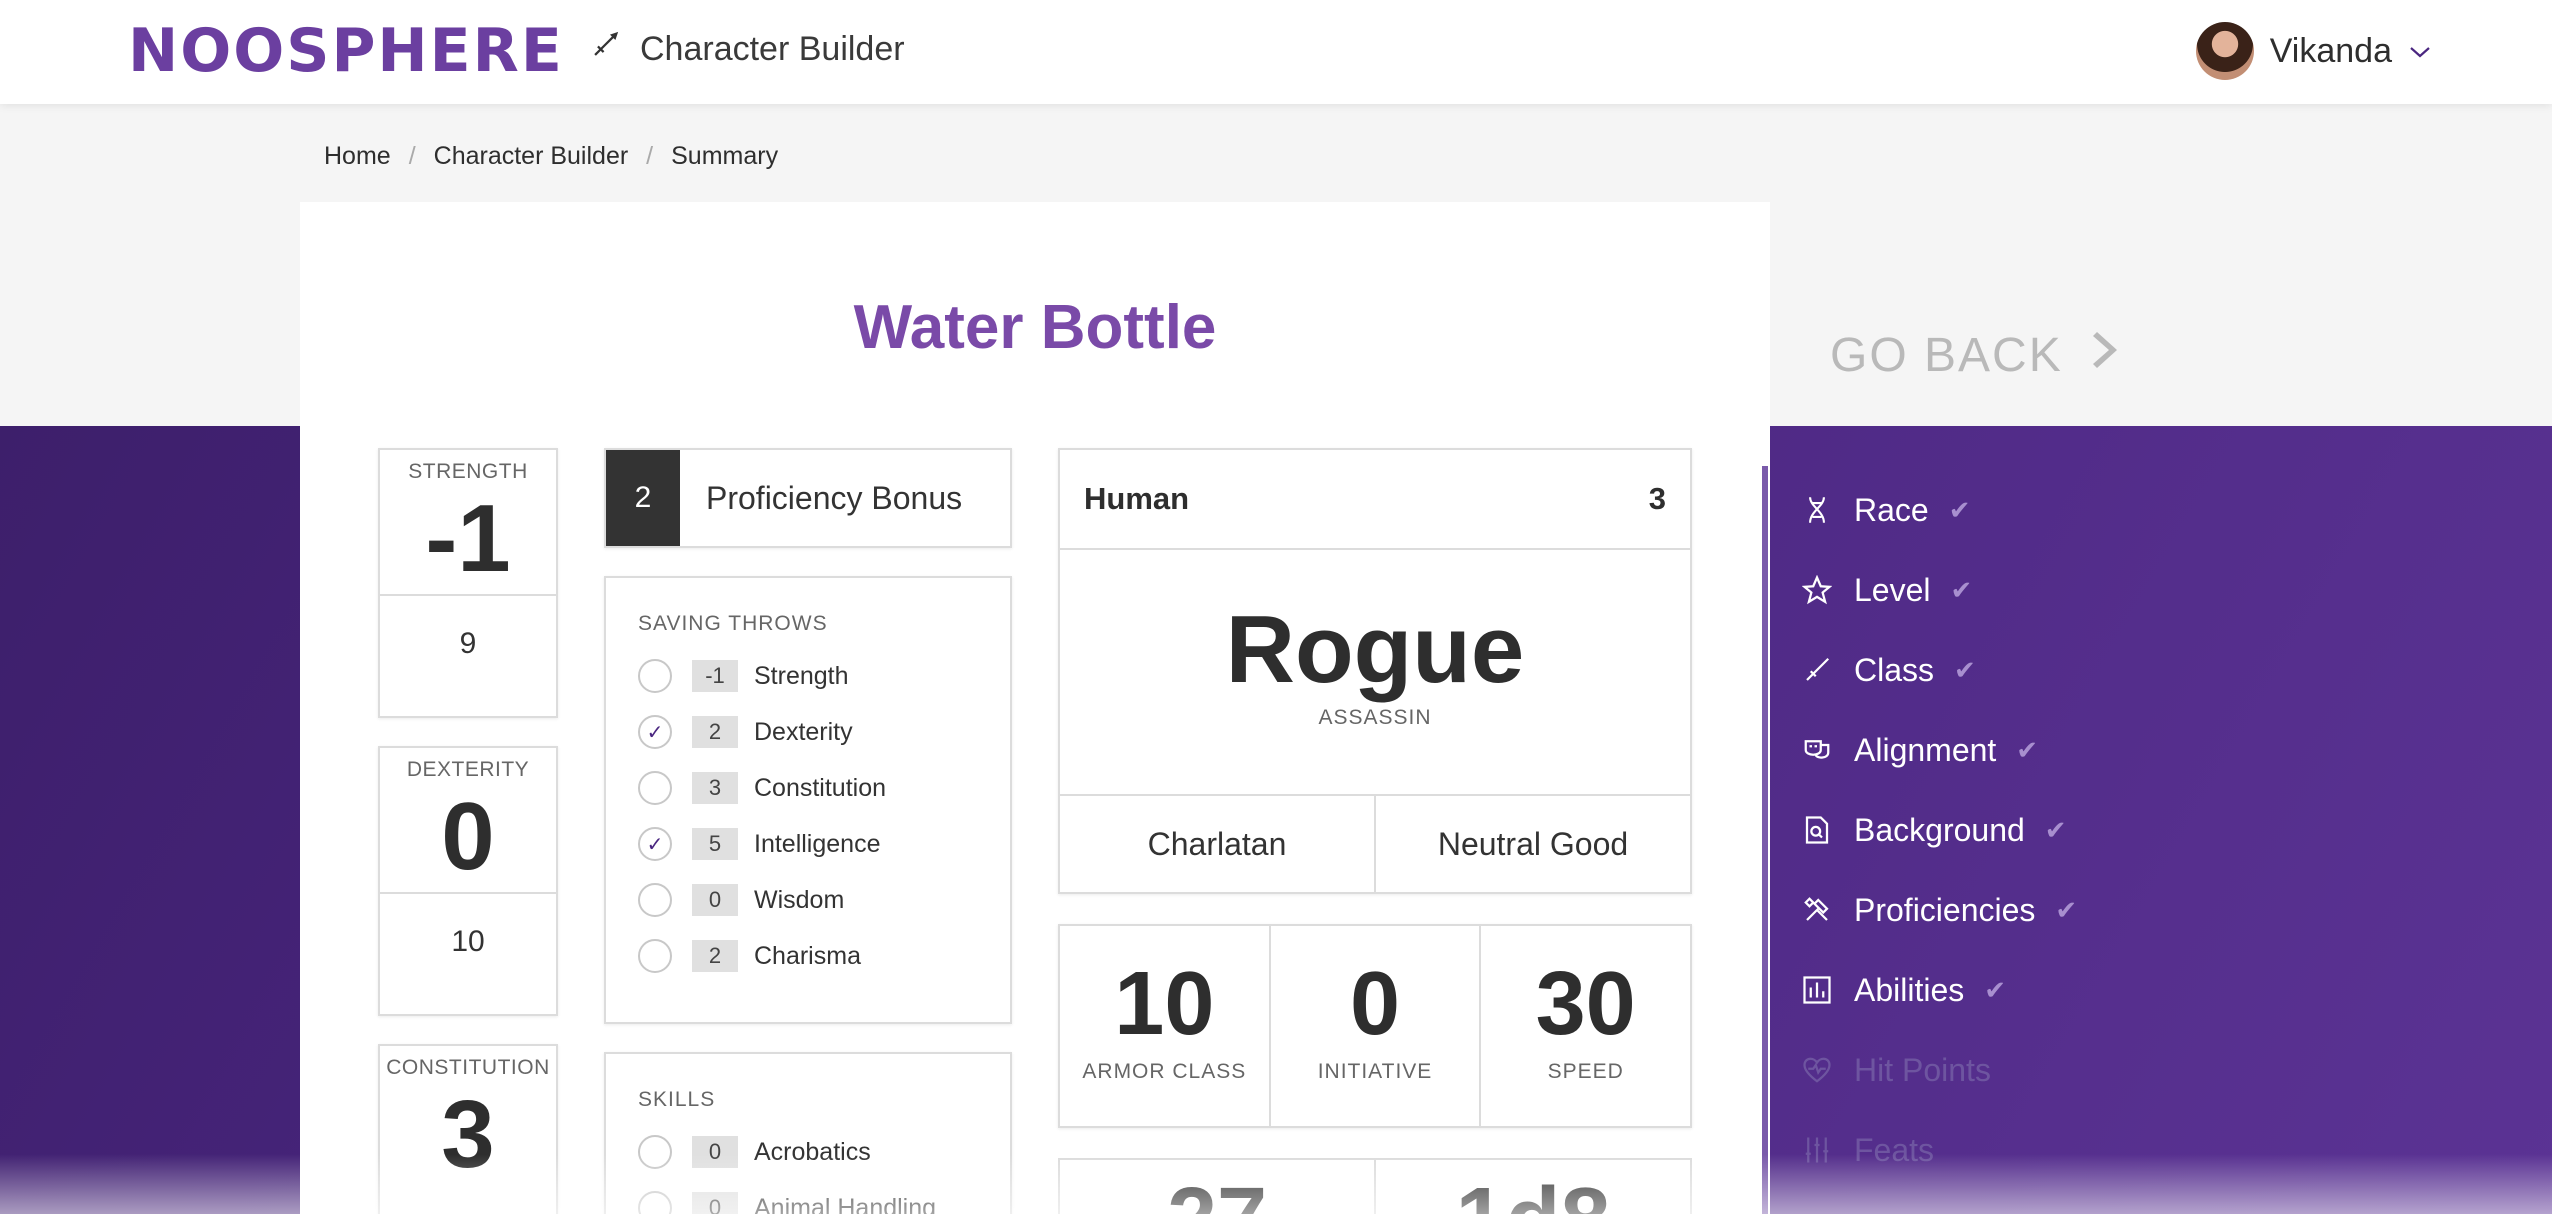 This screenshot has width=2552, height=1214. What do you see at coordinates (1817, 1150) in the screenshot?
I see `sliders-icon` at bounding box center [1817, 1150].